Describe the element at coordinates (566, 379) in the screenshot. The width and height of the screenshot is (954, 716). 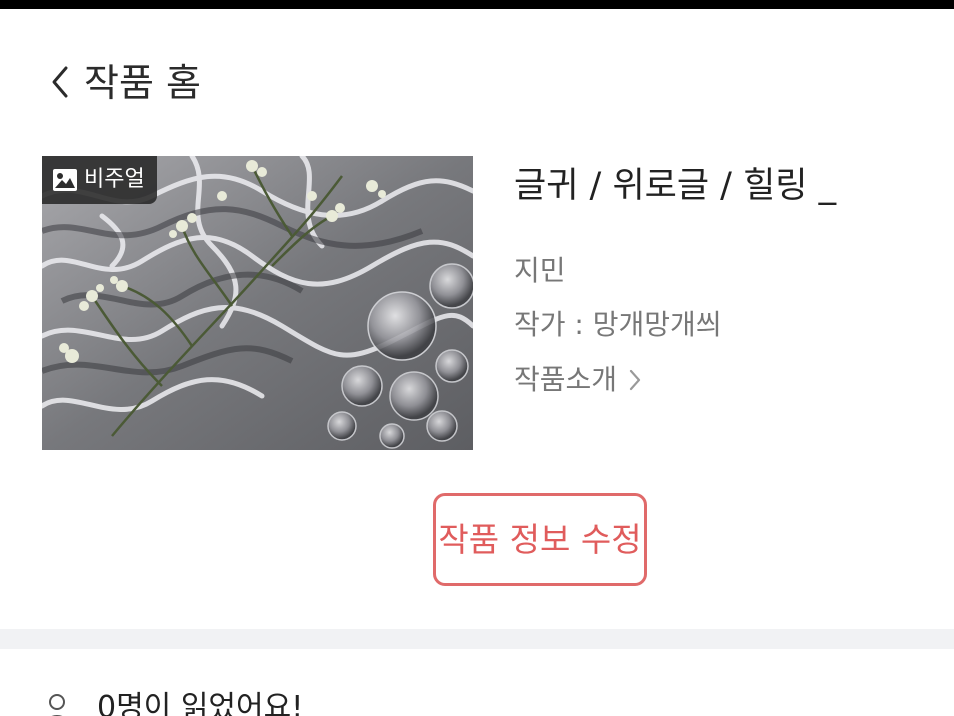
I see `work-intro-label: 작품소개` at that location.